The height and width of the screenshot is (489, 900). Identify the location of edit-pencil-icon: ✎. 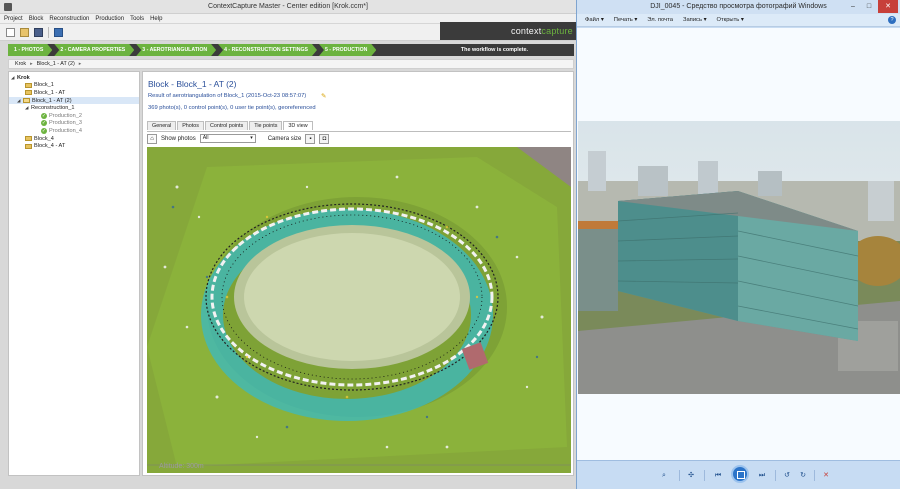
(323, 96).